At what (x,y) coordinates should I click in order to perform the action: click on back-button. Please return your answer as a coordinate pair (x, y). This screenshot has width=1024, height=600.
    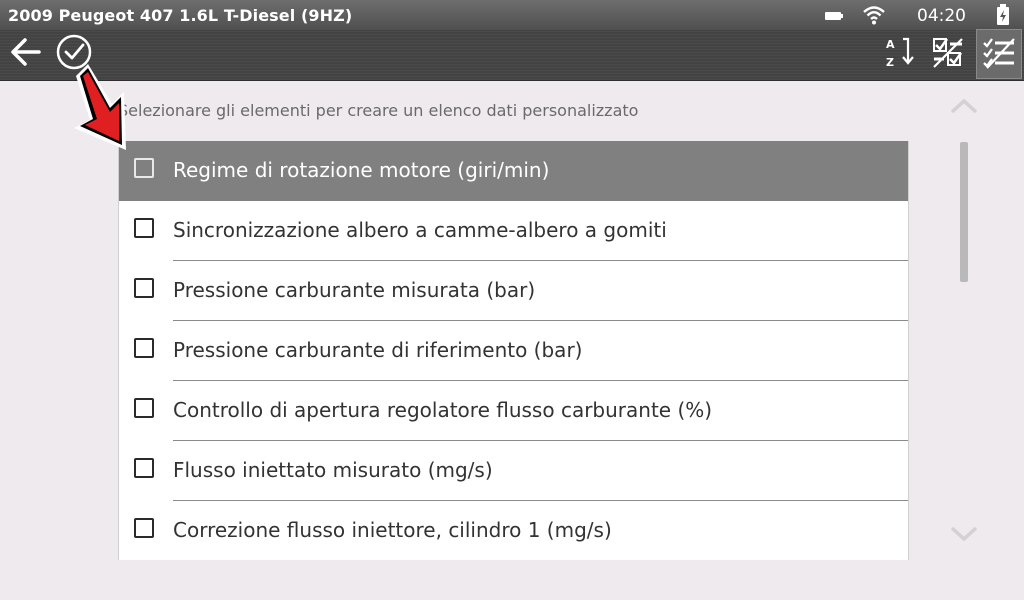
    Looking at the image, I should click on (25, 54).